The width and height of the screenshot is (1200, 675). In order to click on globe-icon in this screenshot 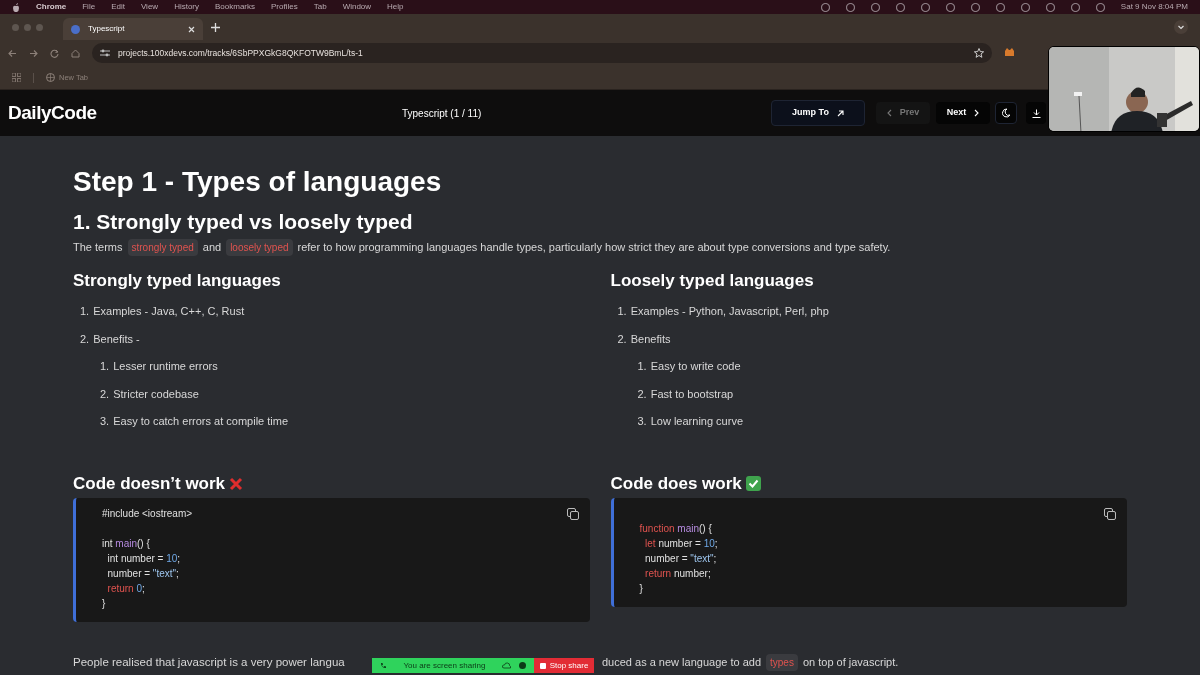, I will do `click(50, 77)`.